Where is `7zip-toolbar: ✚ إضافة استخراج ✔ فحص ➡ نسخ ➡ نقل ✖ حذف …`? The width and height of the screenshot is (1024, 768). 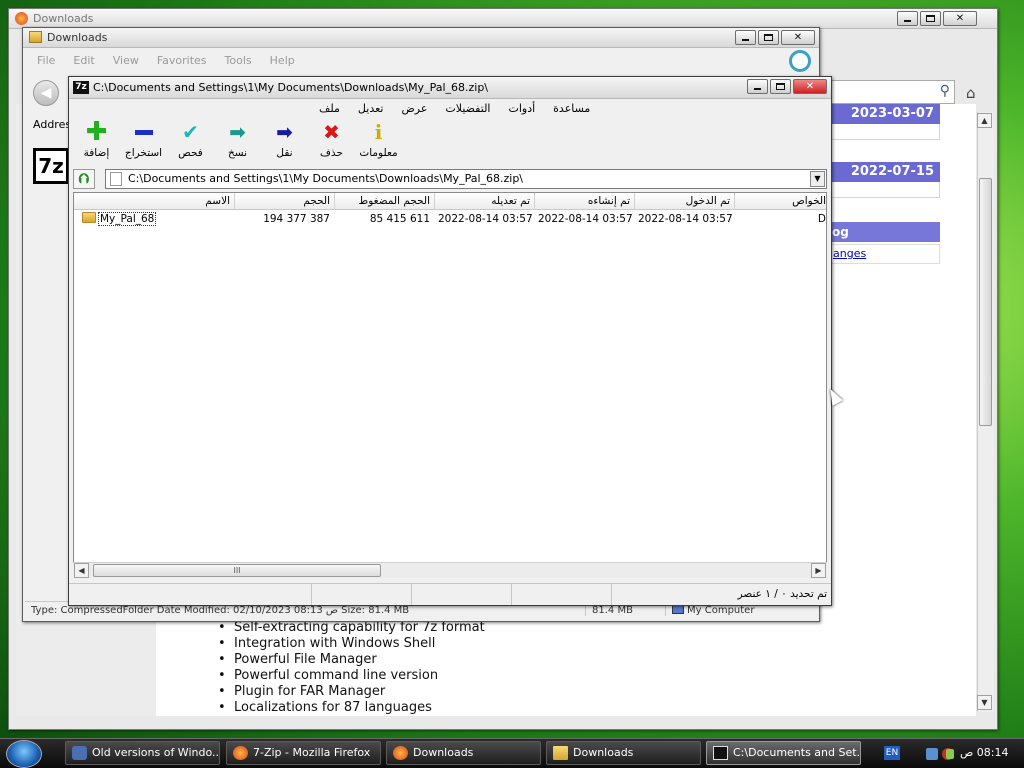 7zip-toolbar: ✚ إضافة استخراج ✔ فحص ➡ نسخ ➡ نقل ✖ حذف … is located at coordinates (237, 142).